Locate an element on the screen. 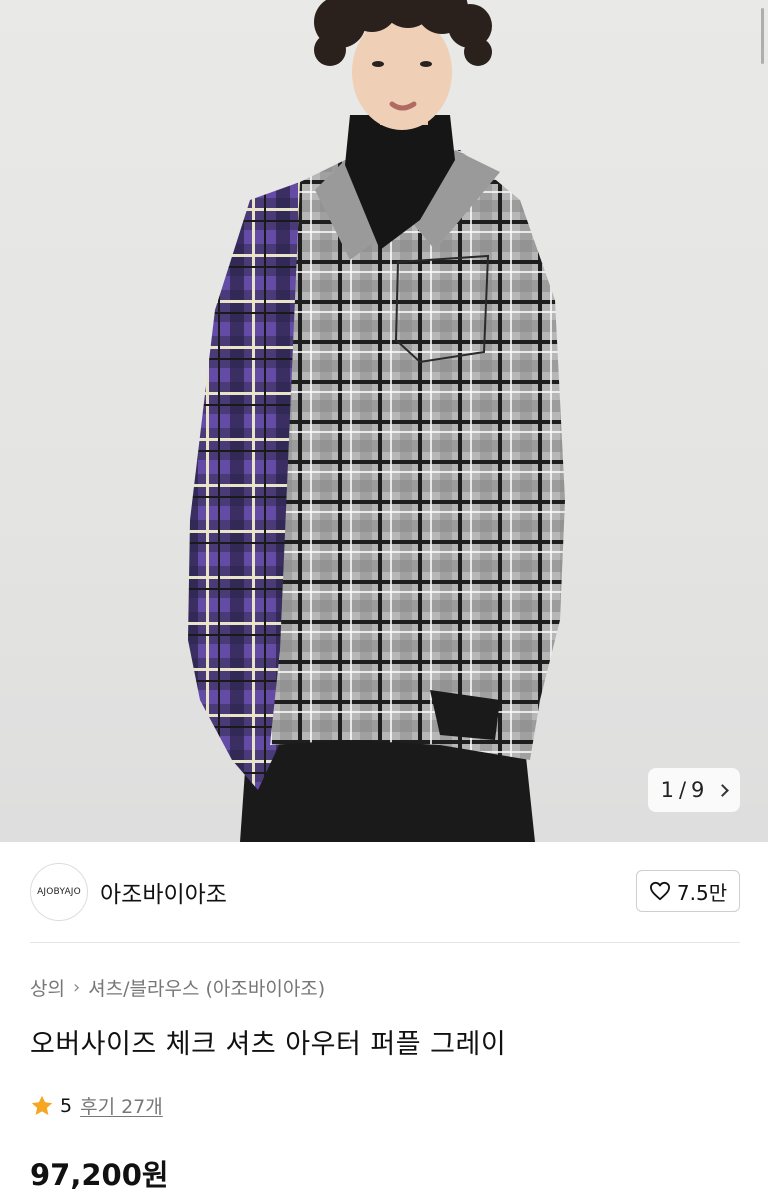 This screenshot has height=1200, width=768. product-price: 97,200원 is located at coordinates (99, 1175).